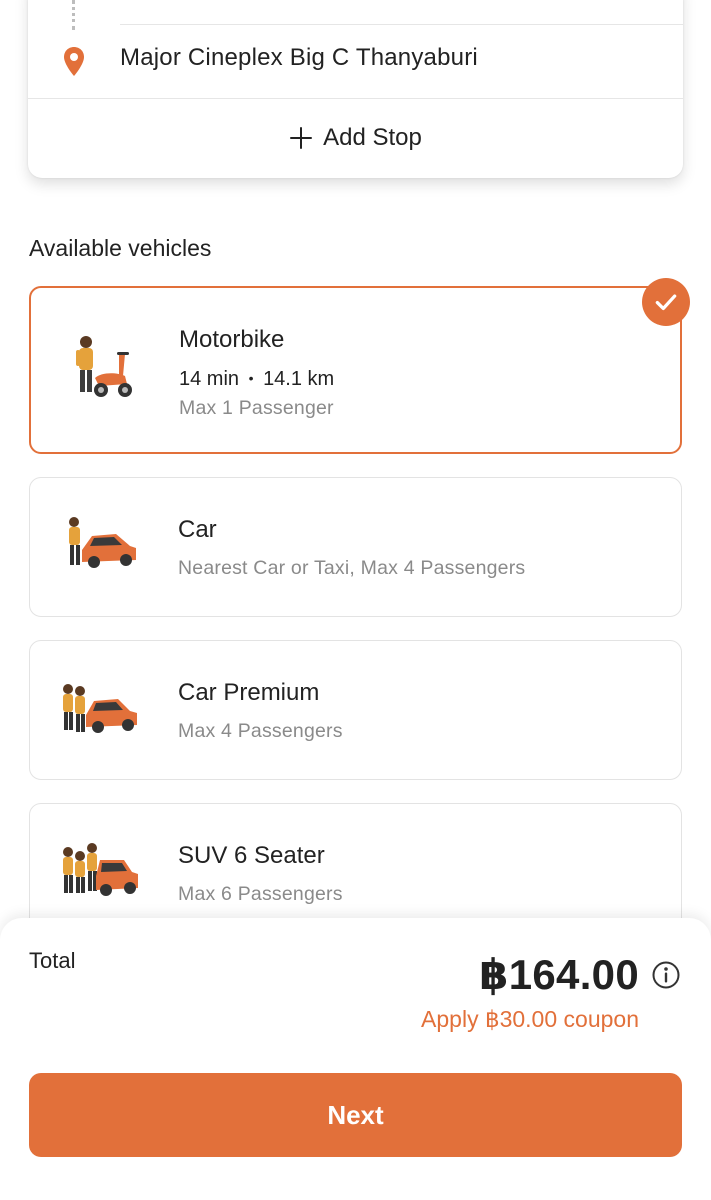 Image resolution: width=711 pixels, height=1200 pixels. What do you see at coordinates (104, 366) in the screenshot?
I see `motorbike-illustration` at bounding box center [104, 366].